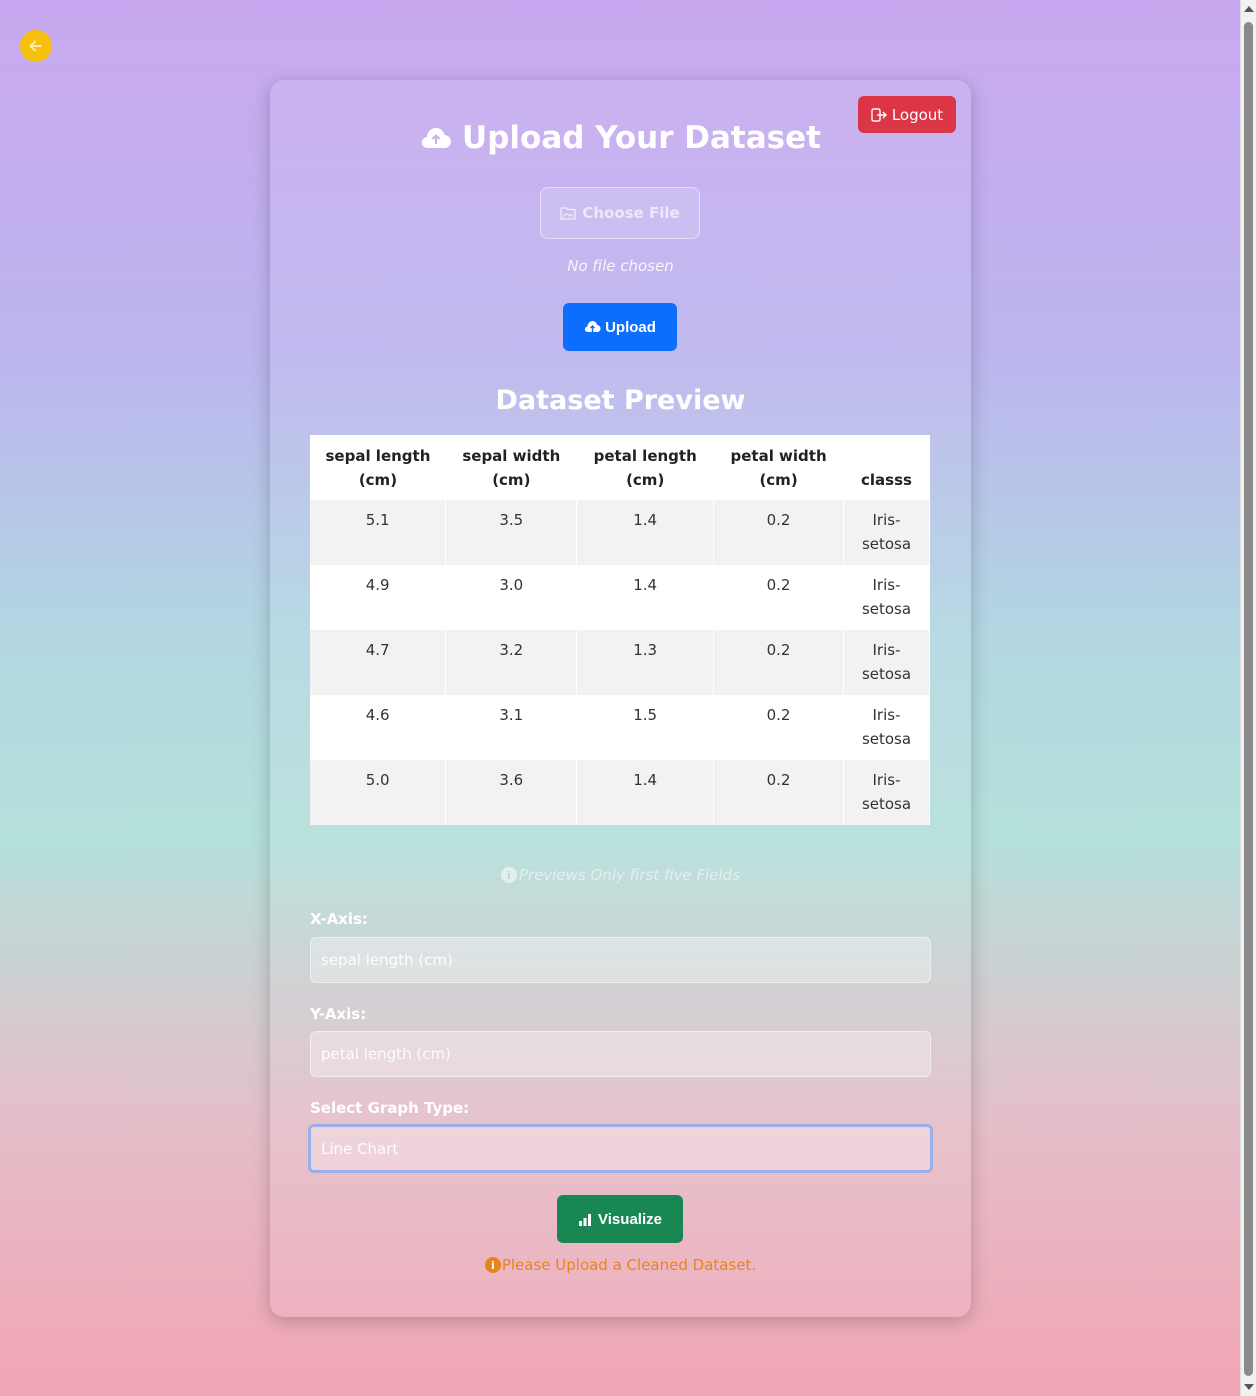  I want to click on arrow-left-icon, so click(35, 46).